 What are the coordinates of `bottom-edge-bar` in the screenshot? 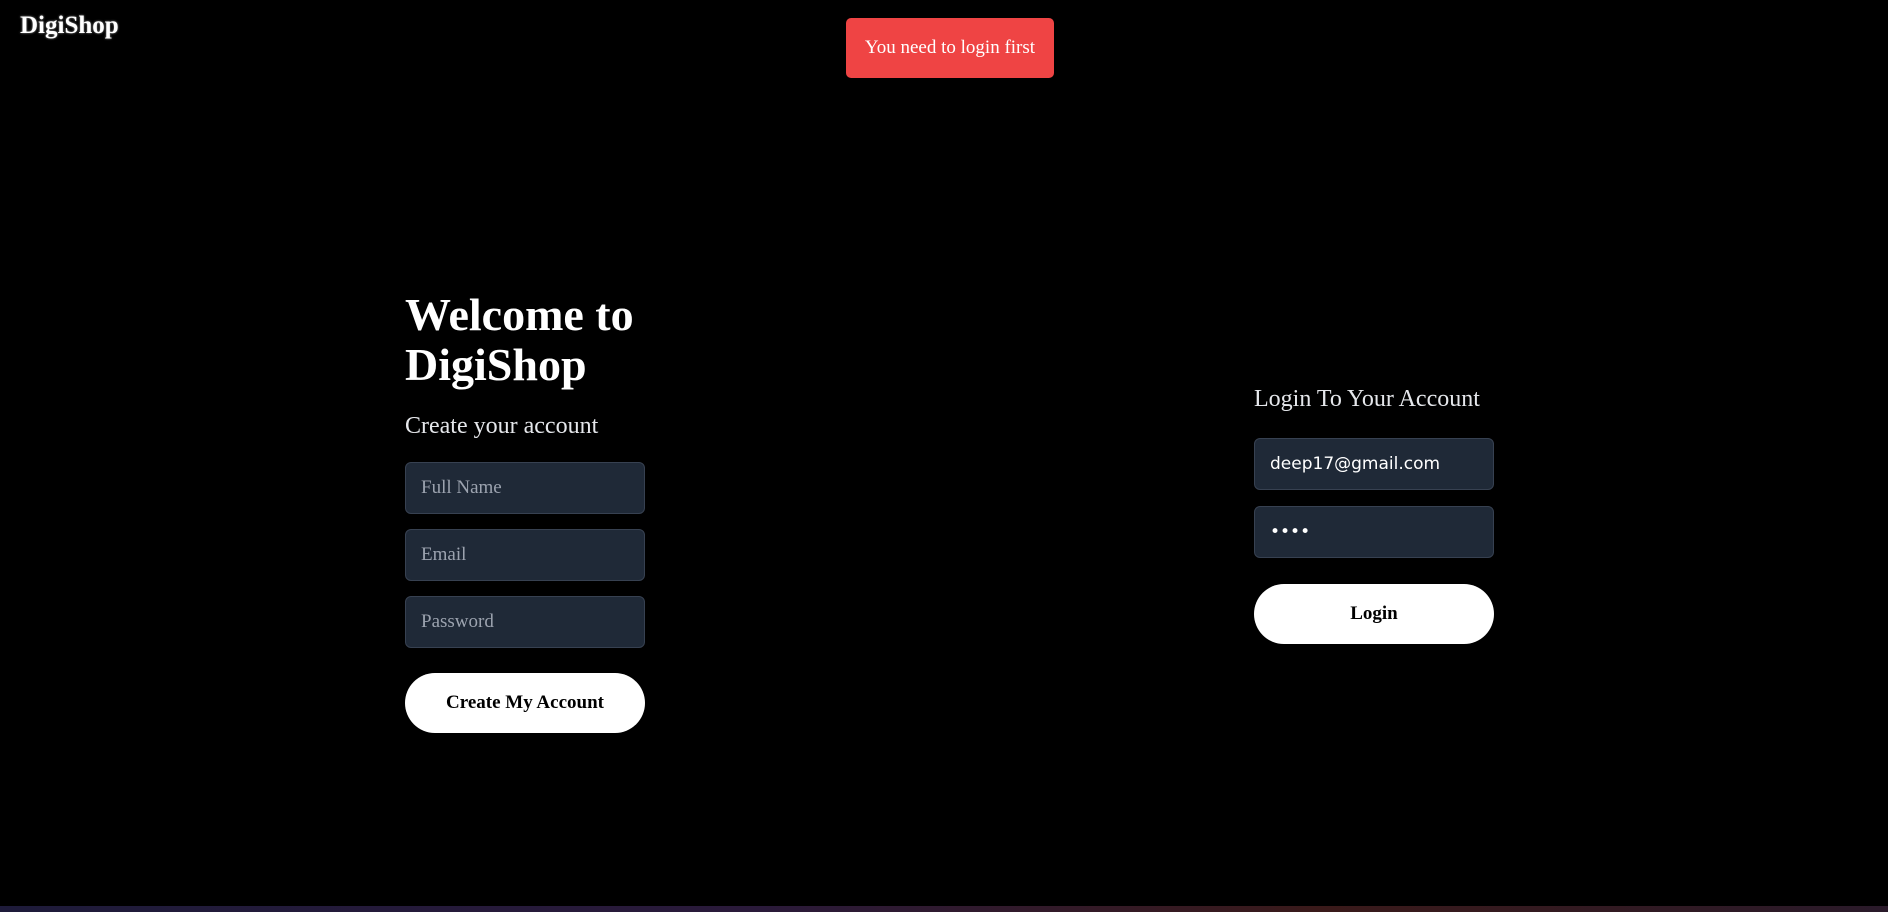 It's located at (944, 909).